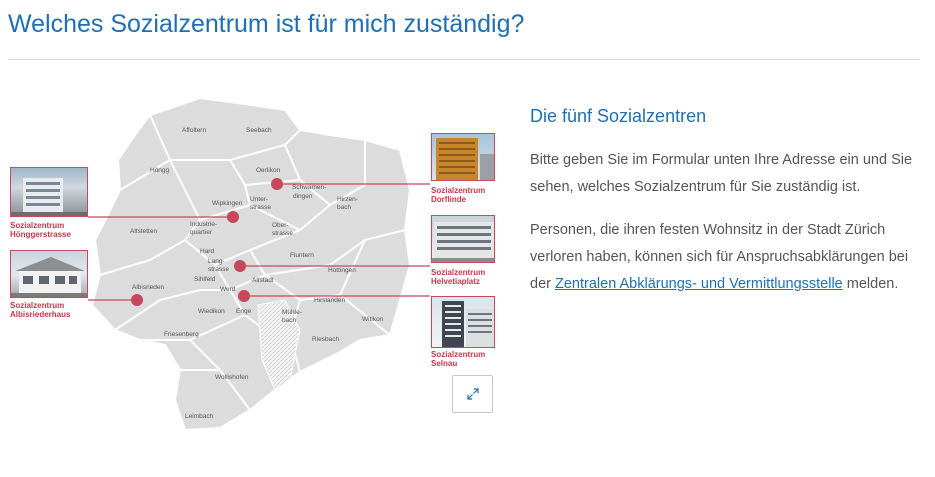 This screenshot has width=935, height=477. What do you see at coordinates (463, 322) in the screenshot?
I see `photo-selnau` at bounding box center [463, 322].